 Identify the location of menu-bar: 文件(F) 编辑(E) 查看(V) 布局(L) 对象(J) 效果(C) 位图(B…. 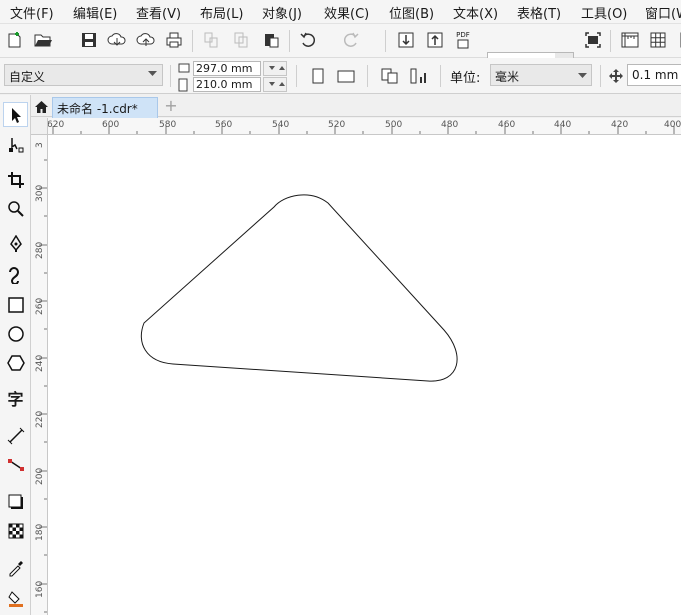
(340, 12).